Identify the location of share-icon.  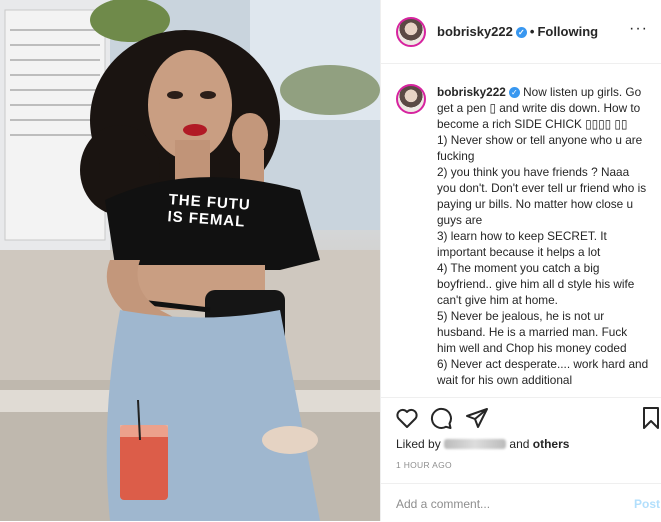
(477, 418).